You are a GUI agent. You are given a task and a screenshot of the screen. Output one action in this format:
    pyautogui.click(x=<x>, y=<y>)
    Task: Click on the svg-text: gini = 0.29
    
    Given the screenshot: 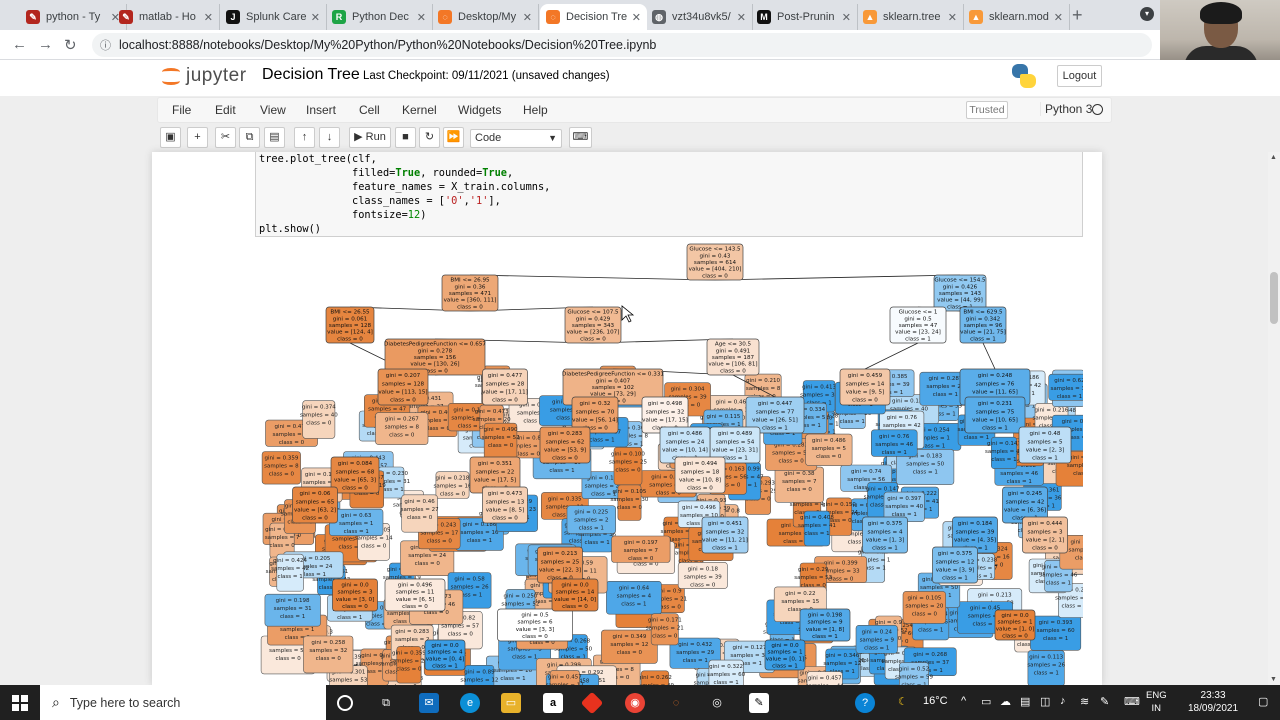 What is the action you would take?
    pyautogui.click(x=813, y=570)
    